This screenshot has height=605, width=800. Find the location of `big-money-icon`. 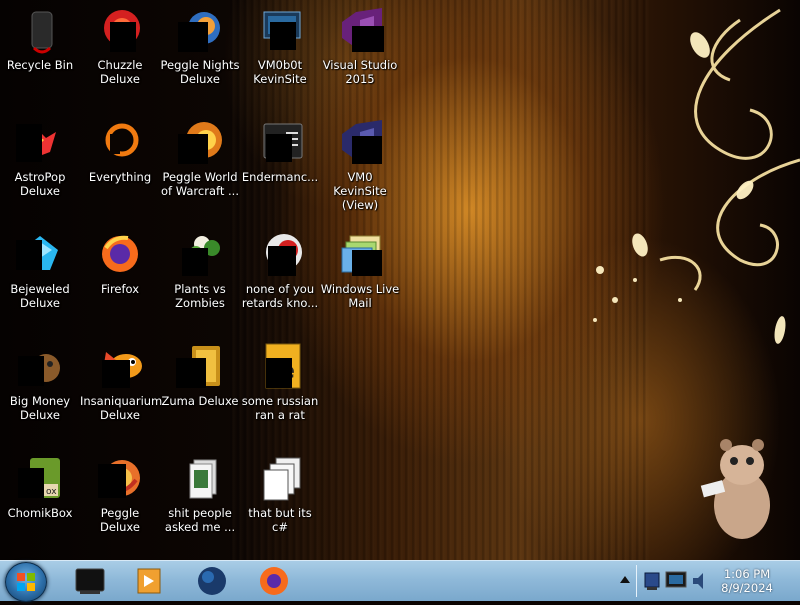

big-money-icon is located at coordinates (40, 366).